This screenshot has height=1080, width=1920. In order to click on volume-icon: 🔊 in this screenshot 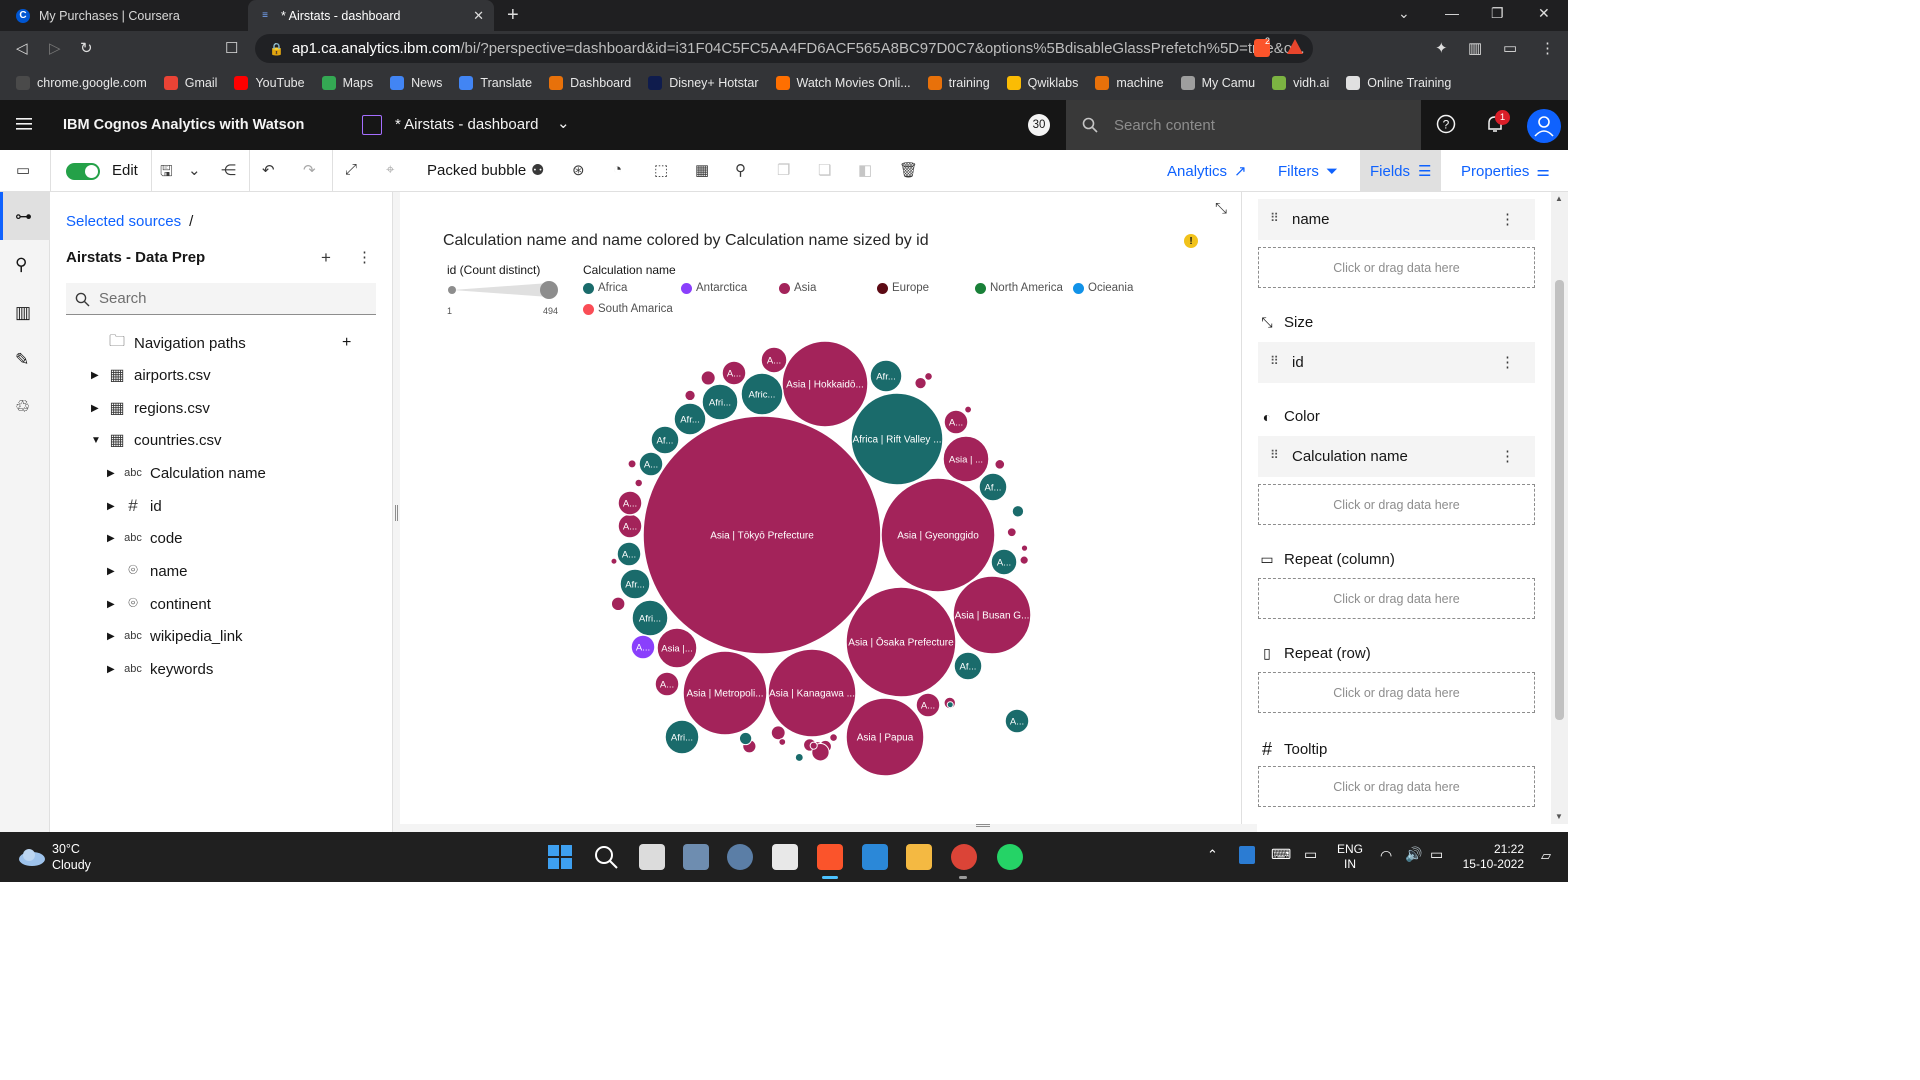, I will do `click(1413, 854)`.